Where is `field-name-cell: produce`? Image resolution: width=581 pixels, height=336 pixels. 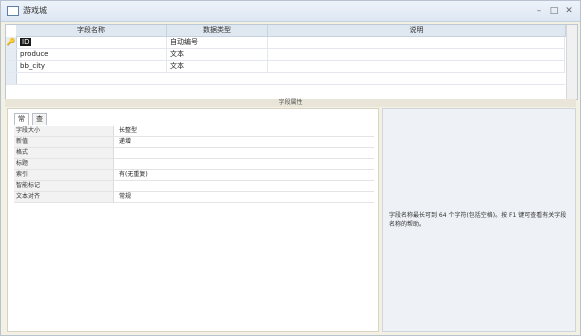
field-name-cell: produce is located at coordinates (92, 54).